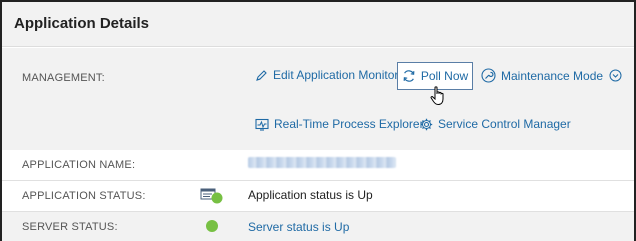 The height and width of the screenshot is (241, 636). I want to click on edit-application-monitor-label: Edit Application Monitor, so click(336, 75).